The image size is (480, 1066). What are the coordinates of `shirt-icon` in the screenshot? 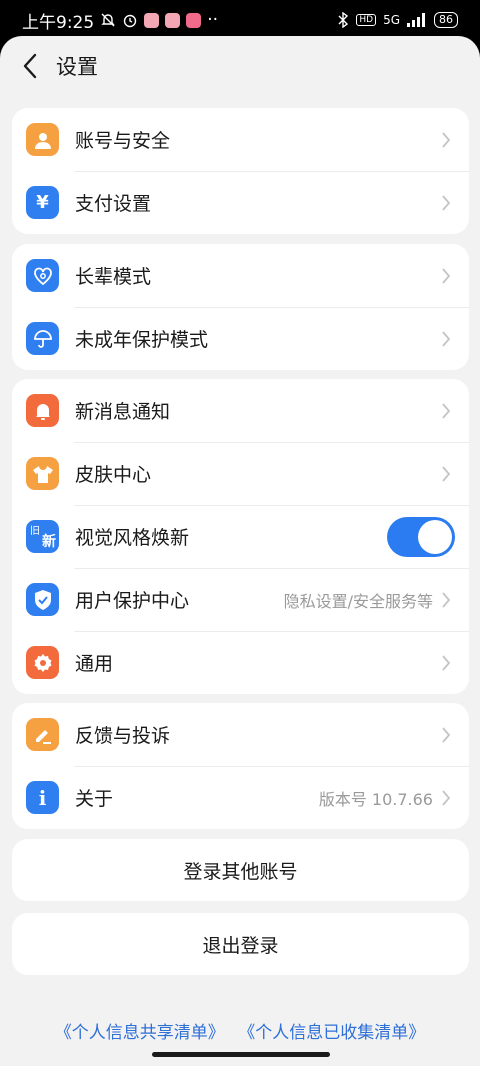 It's located at (42, 473).